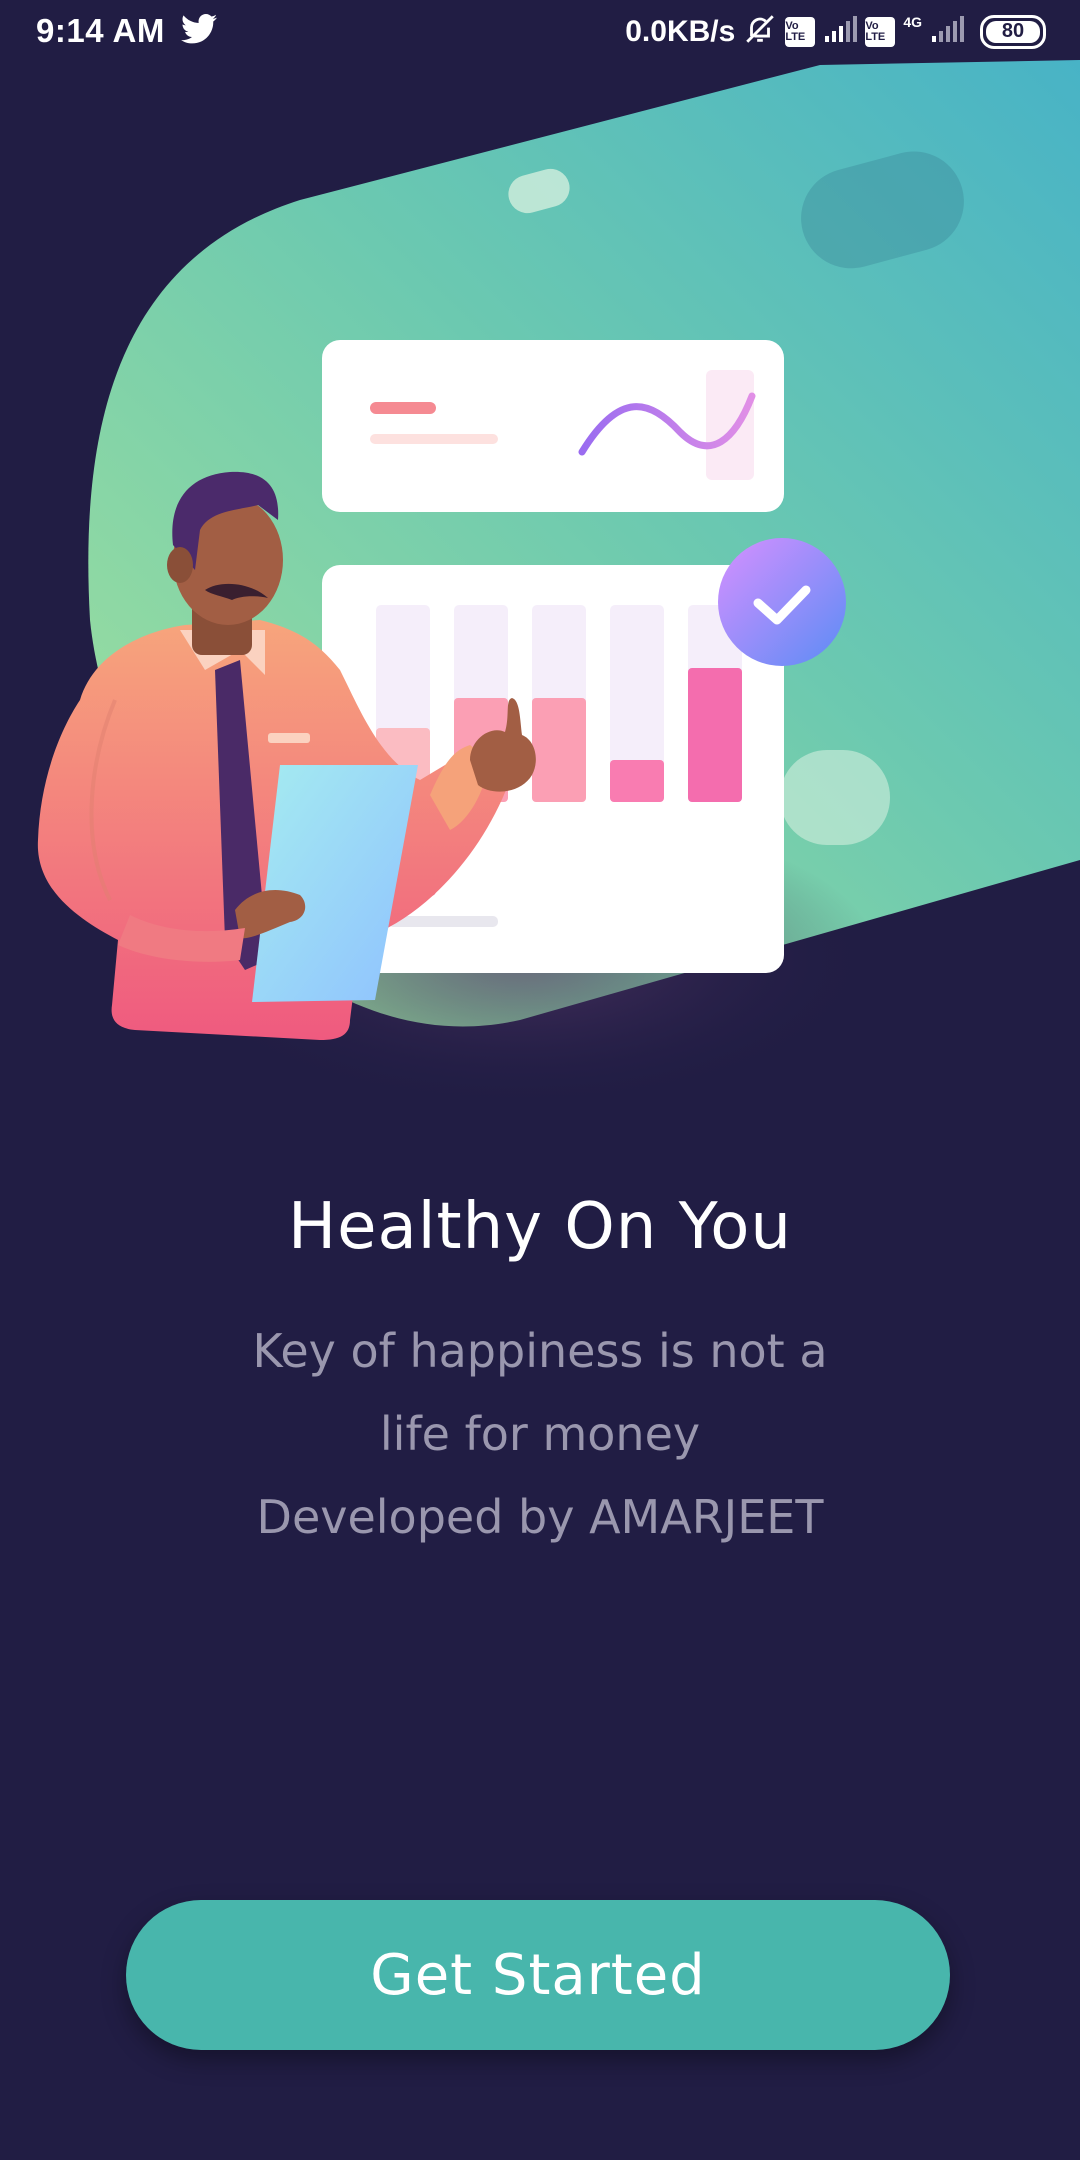  Describe the element at coordinates (540, 33) in the screenshot. I see `status-bar: 9:14 AM 0.0KB/s Vo LTE Vo LTE 4G 80` at that location.